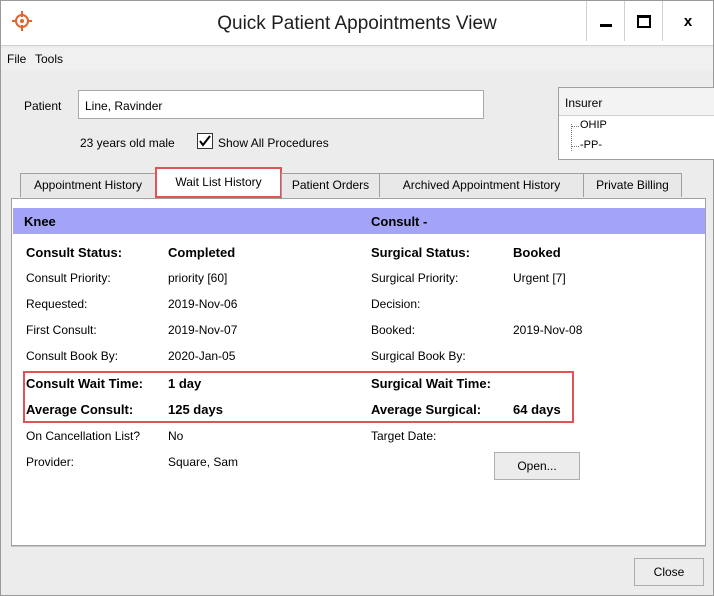  I want to click on cancellation-list-label: On Cancellation List?, so click(83, 436).